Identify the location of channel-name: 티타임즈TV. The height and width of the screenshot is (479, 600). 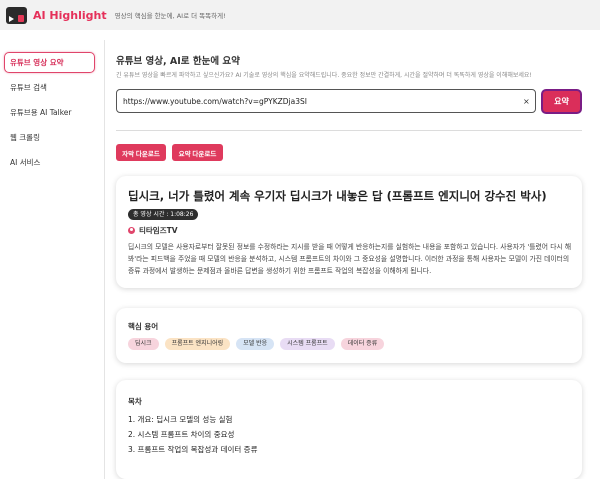
(153, 230).